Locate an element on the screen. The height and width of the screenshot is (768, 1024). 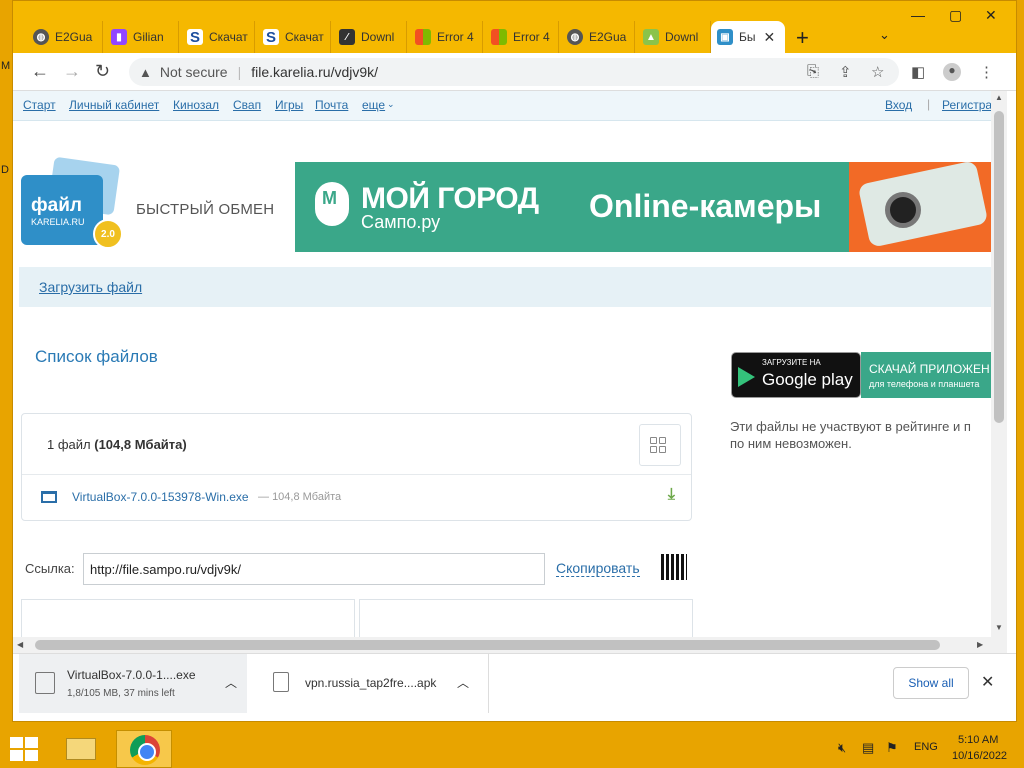
download-item: vpn.russia_tap2fre....apk ︿ is located at coordinates (373, 683).